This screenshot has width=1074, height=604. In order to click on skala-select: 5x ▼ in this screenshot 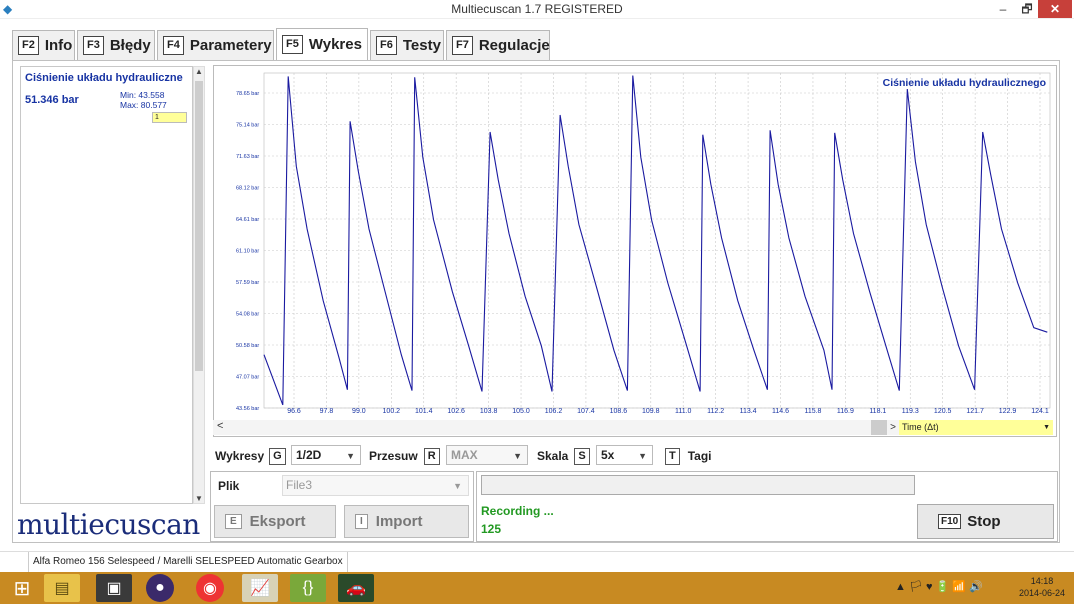, I will do `click(624, 455)`.